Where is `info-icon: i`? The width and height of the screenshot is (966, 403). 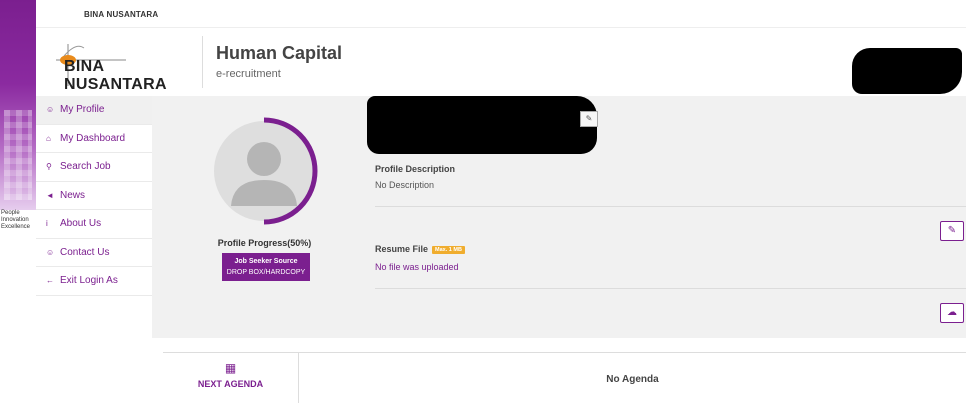 info-icon: i is located at coordinates (47, 224).